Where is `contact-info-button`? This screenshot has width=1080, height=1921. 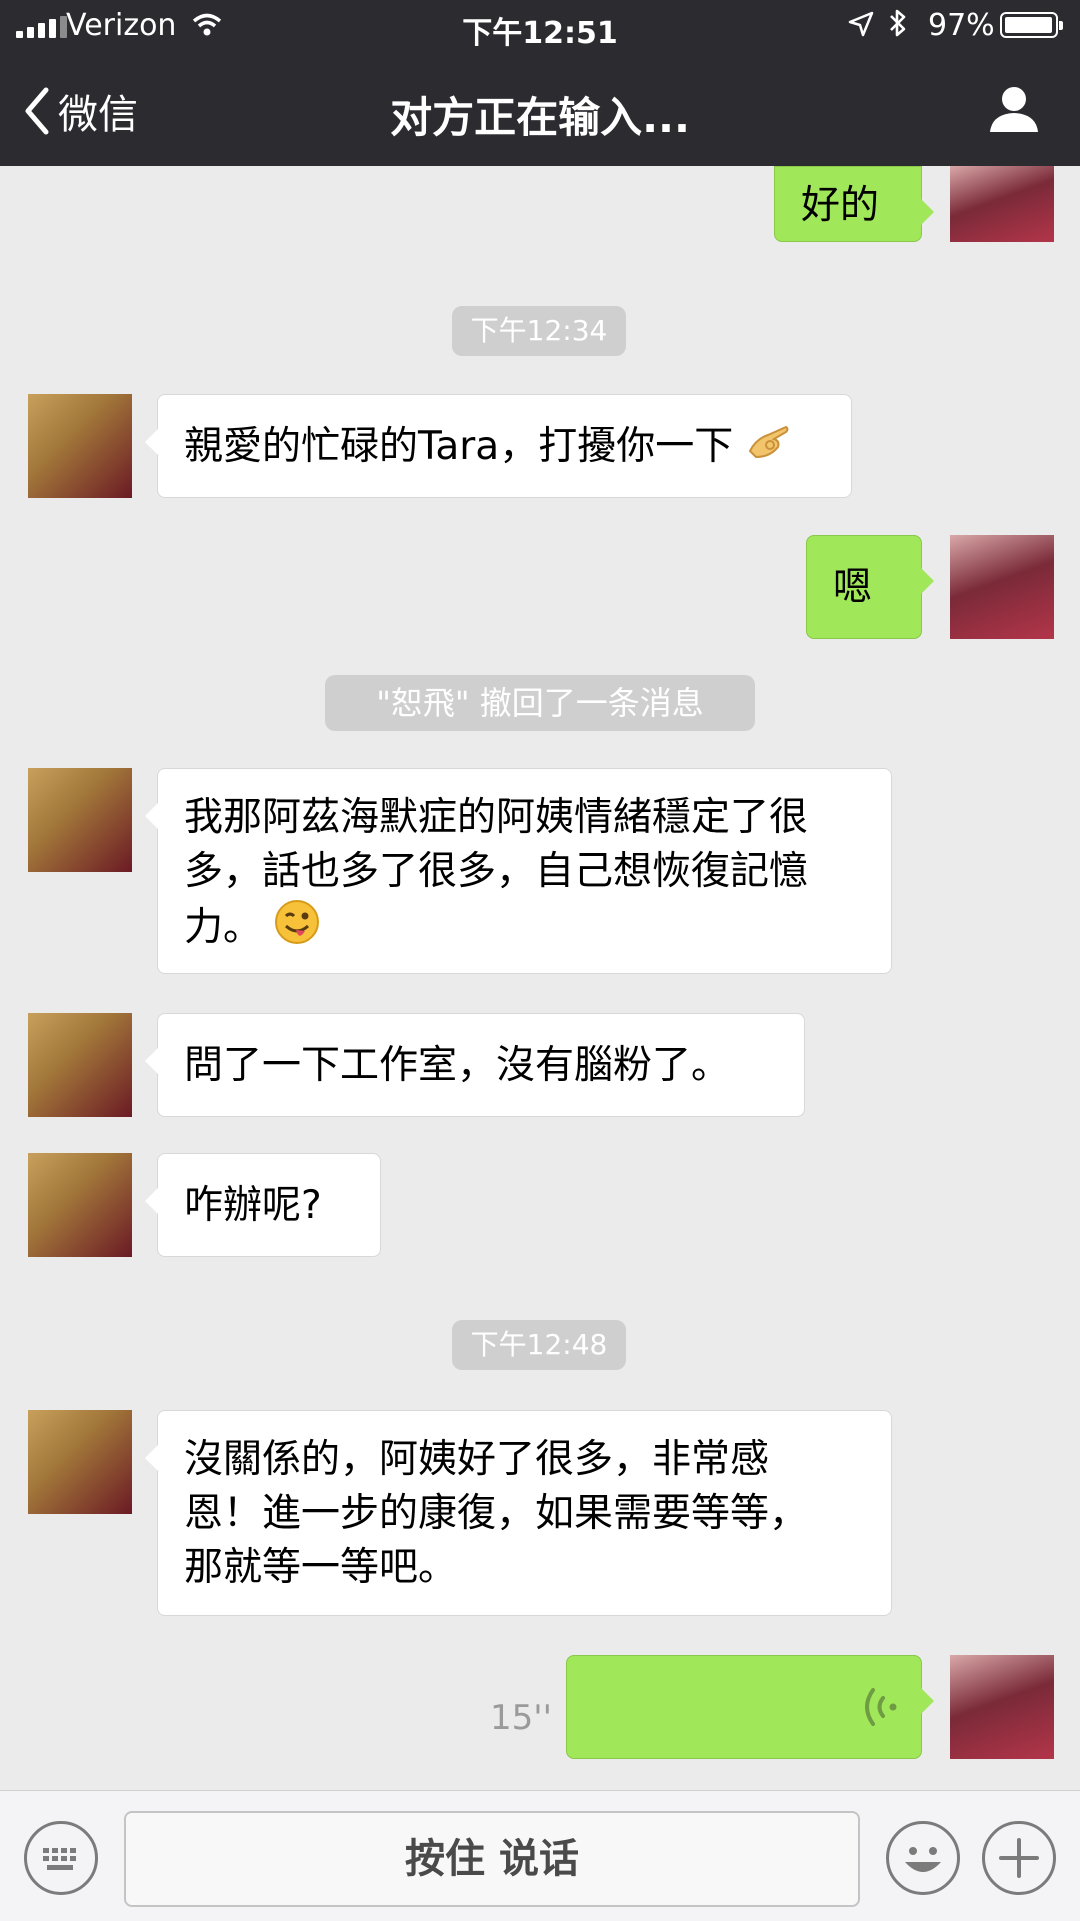 contact-info-button is located at coordinates (1014, 111).